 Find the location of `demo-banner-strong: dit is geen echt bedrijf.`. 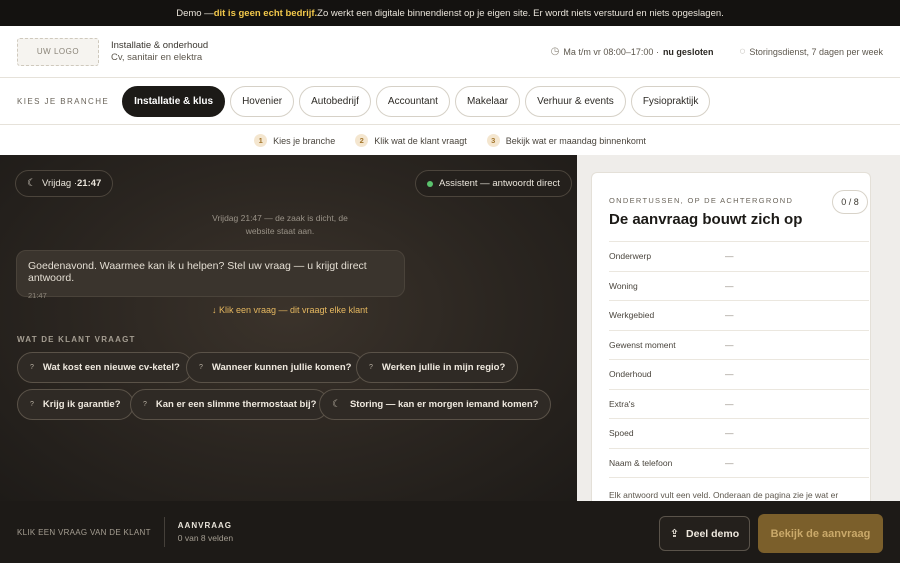

demo-banner-strong: dit is geen echt bedrijf. is located at coordinates (265, 13).